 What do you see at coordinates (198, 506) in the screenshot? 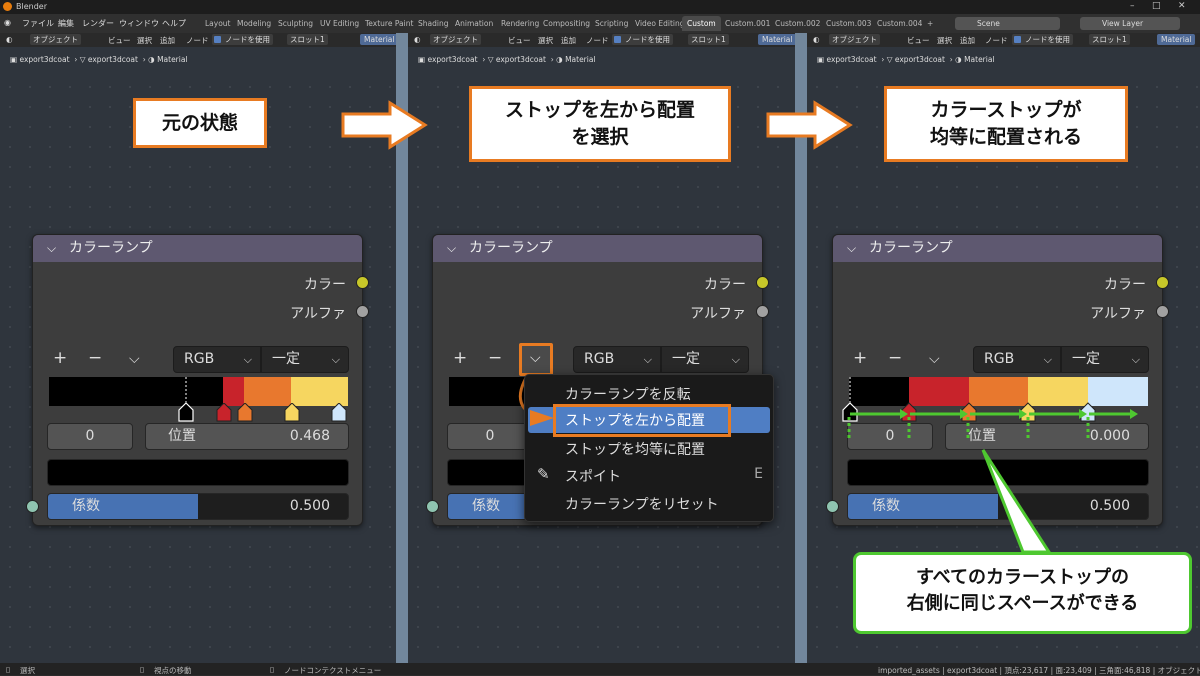
I see `factor-slider: 係数 0.500` at bounding box center [198, 506].